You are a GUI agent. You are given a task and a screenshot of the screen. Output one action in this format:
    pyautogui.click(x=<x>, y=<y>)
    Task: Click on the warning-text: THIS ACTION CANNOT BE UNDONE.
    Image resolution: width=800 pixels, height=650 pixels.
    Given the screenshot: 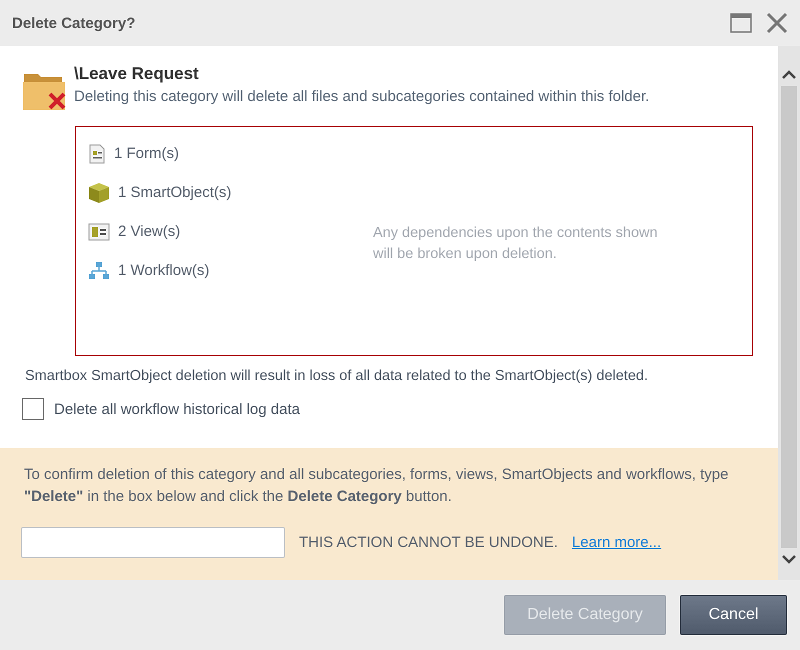 What is the action you would take?
    pyautogui.click(x=428, y=542)
    